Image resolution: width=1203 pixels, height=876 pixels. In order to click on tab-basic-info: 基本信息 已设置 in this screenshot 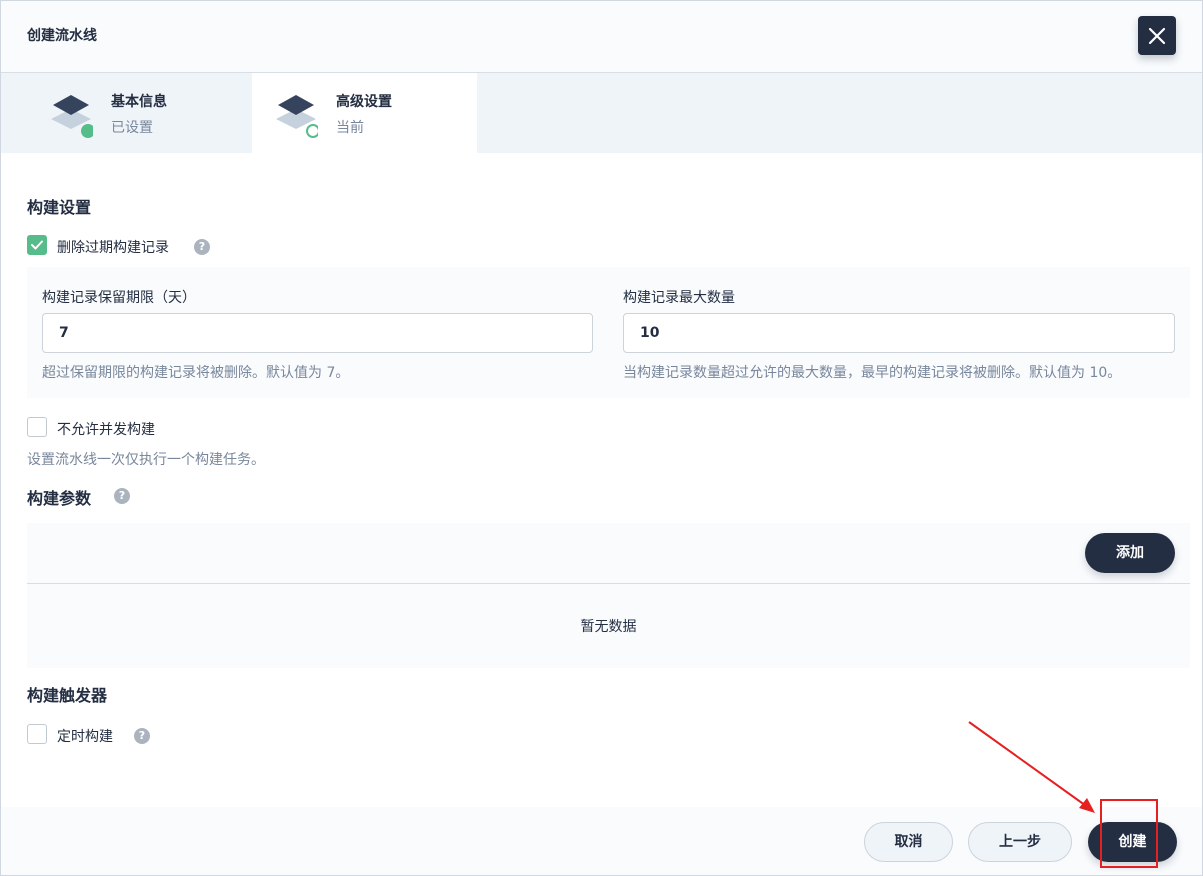, I will do `click(113, 113)`.